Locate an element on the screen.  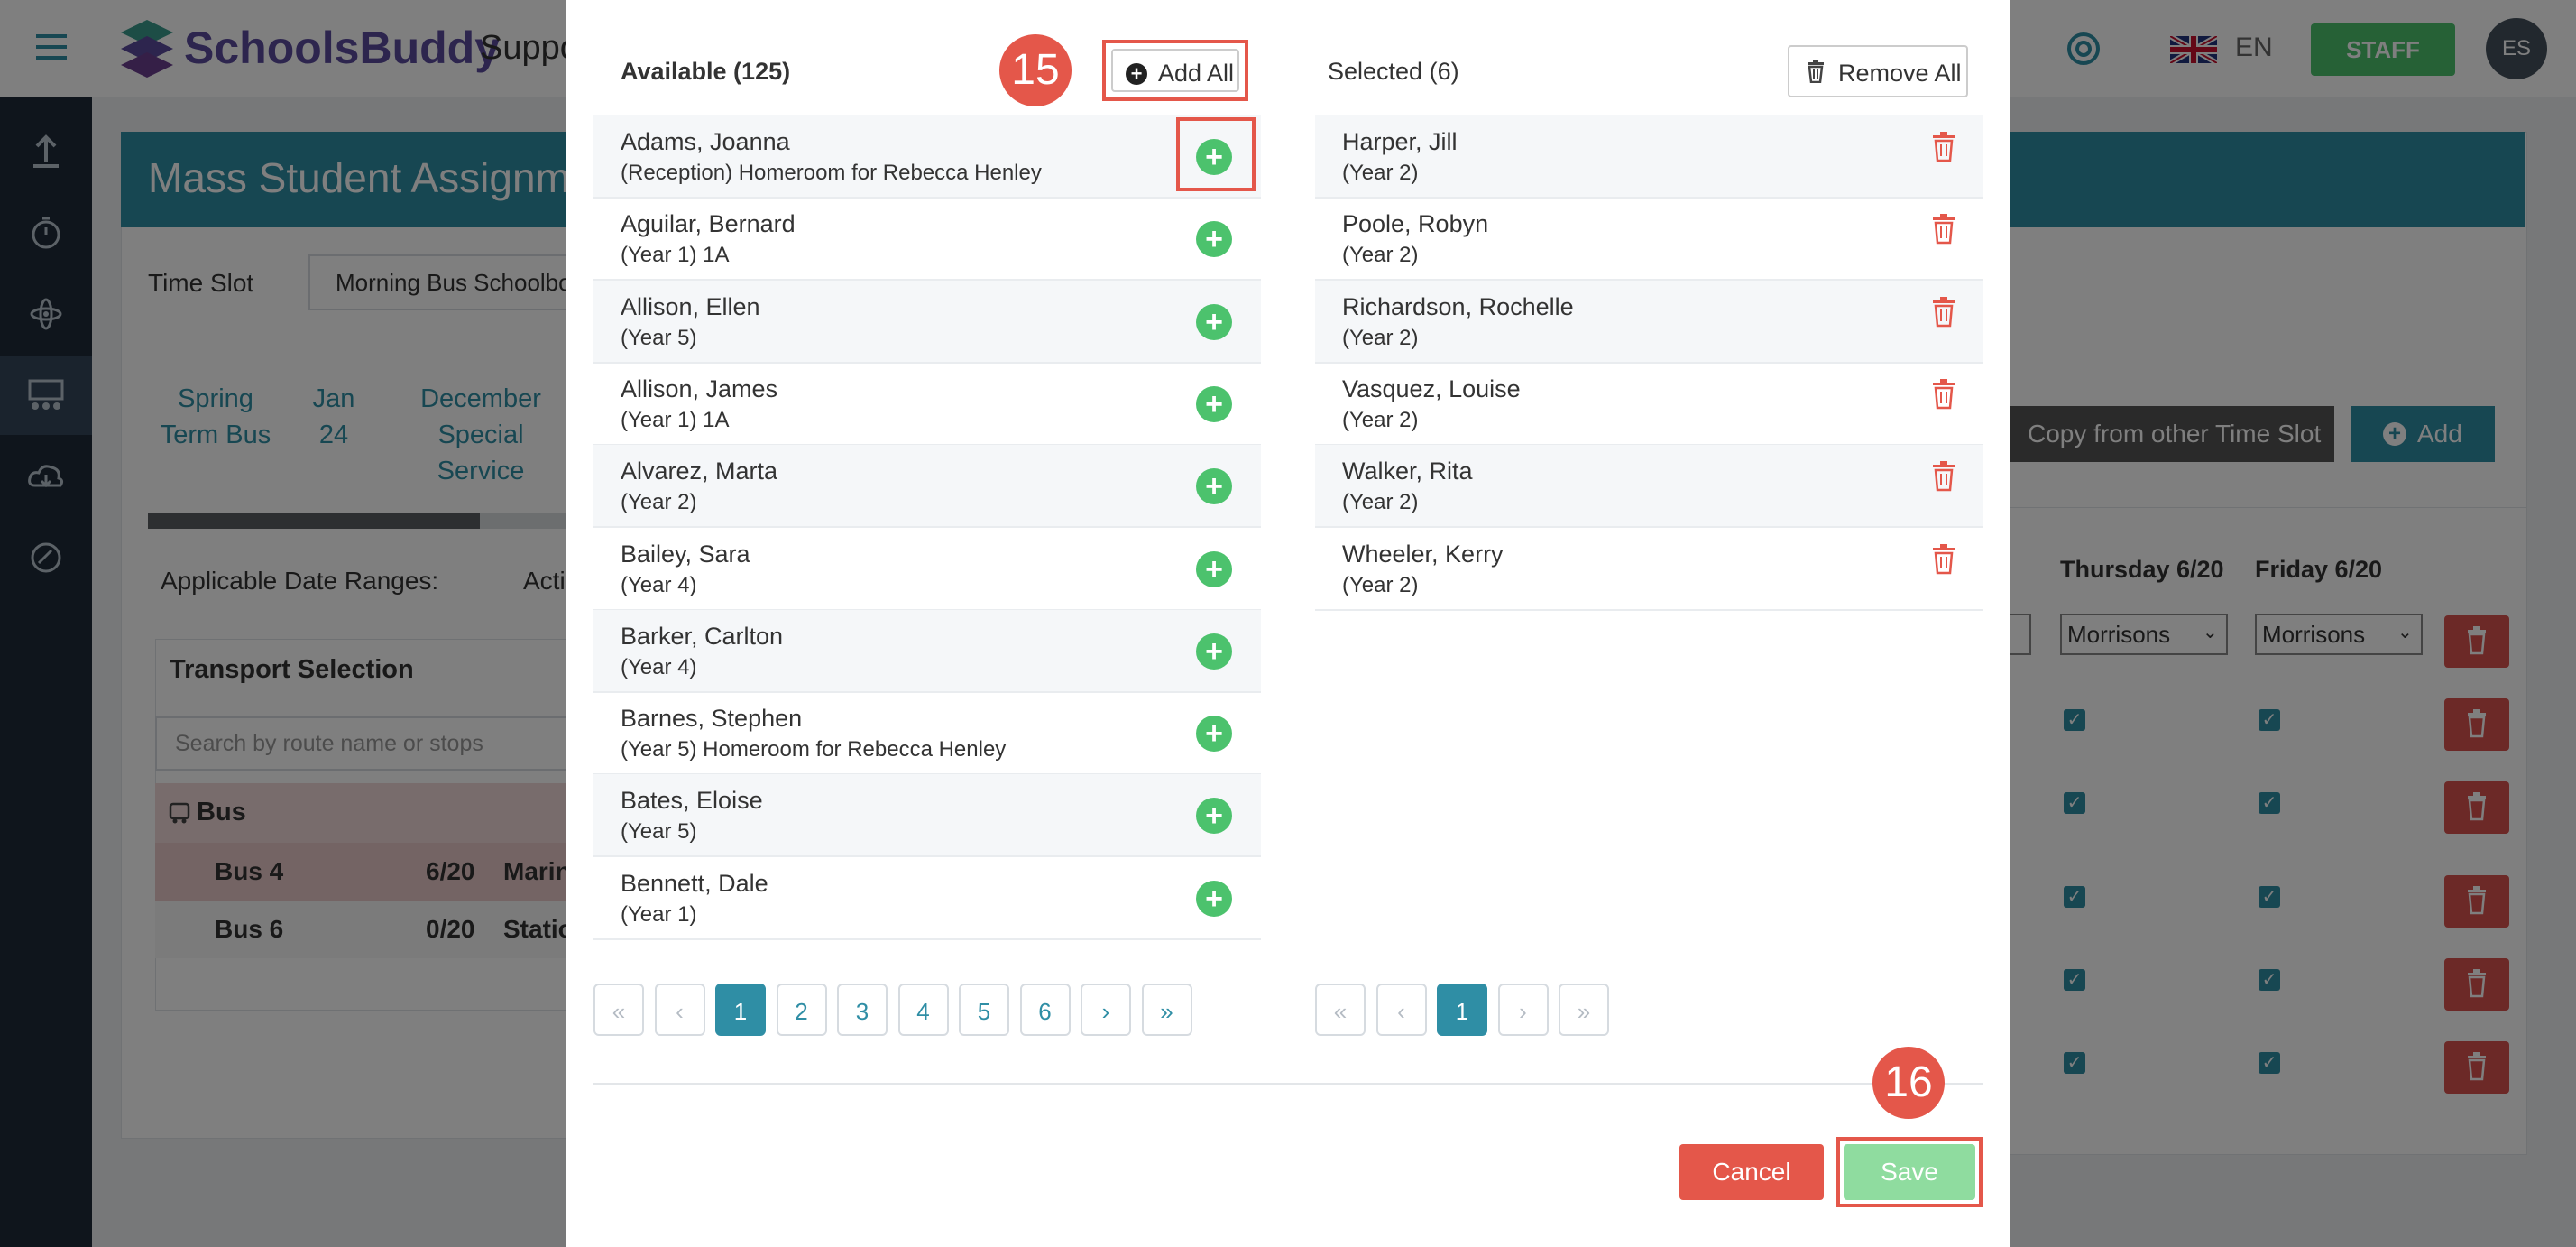
cancel-button: Cancel is located at coordinates (1751, 1172).